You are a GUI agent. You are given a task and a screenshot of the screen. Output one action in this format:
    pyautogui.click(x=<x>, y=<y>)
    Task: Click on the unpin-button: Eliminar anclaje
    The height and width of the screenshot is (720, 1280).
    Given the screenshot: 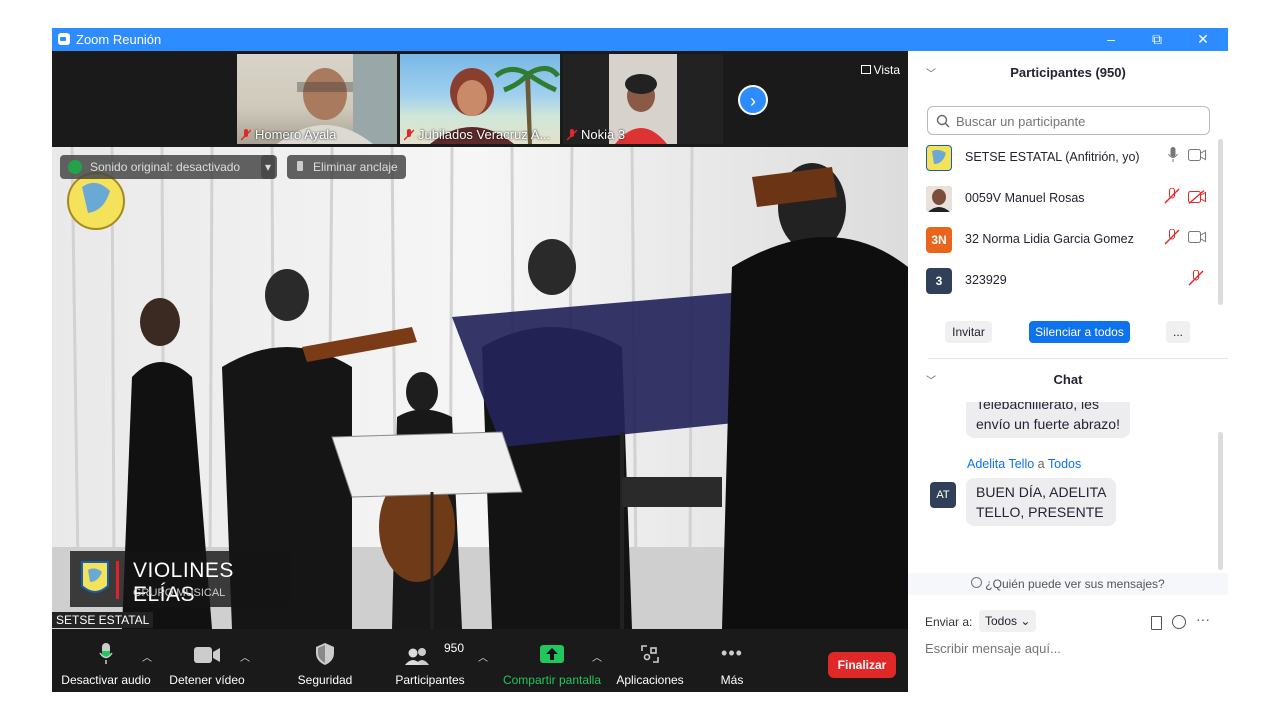 What is the action you would take?
    pyautogui.click(x=346, y=167)
    